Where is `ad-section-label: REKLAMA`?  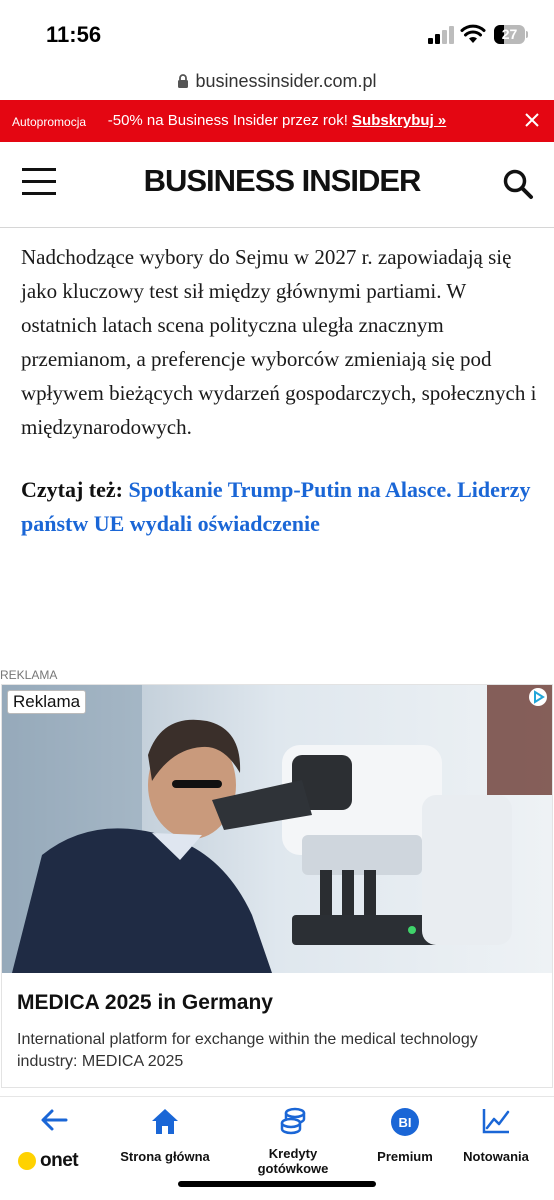
ad-section-label: REKLAMA is located at coordinates (29, 675).